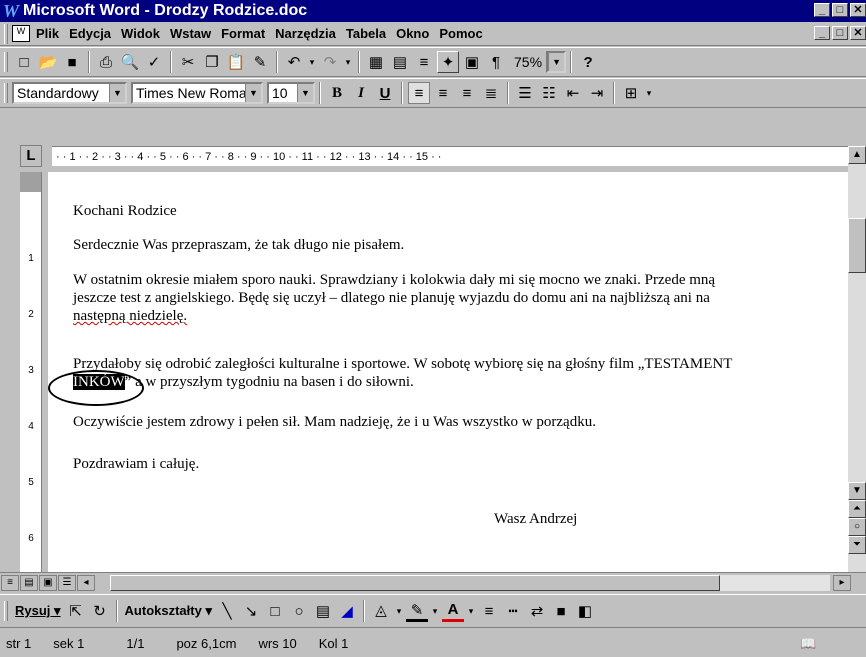  I want to click on menu-pomoc: Pomoc, so click(460, 33).